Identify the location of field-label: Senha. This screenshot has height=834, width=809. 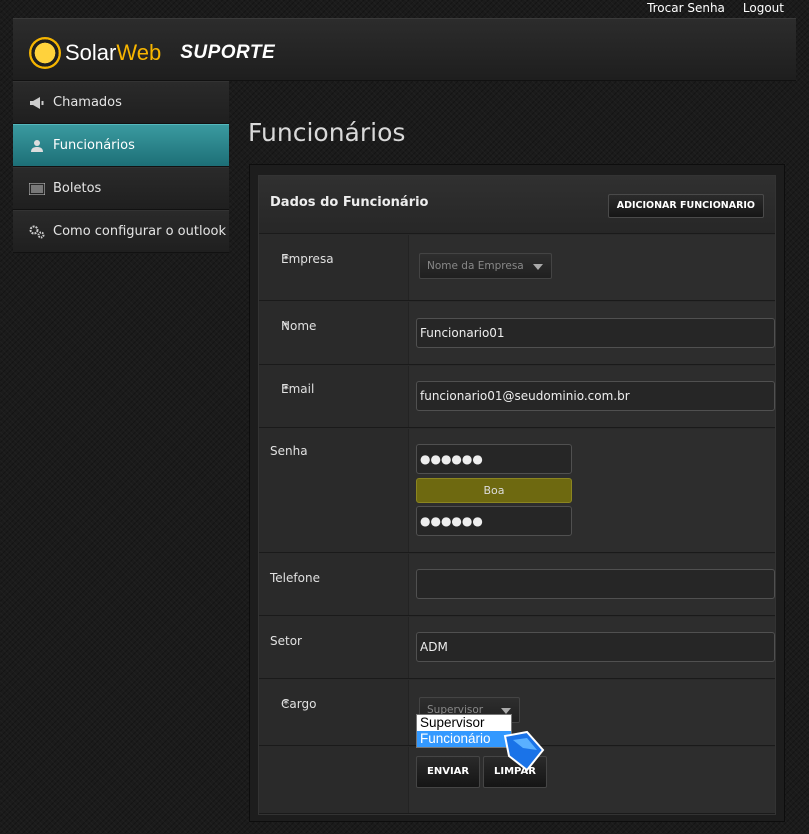
(289, 451).